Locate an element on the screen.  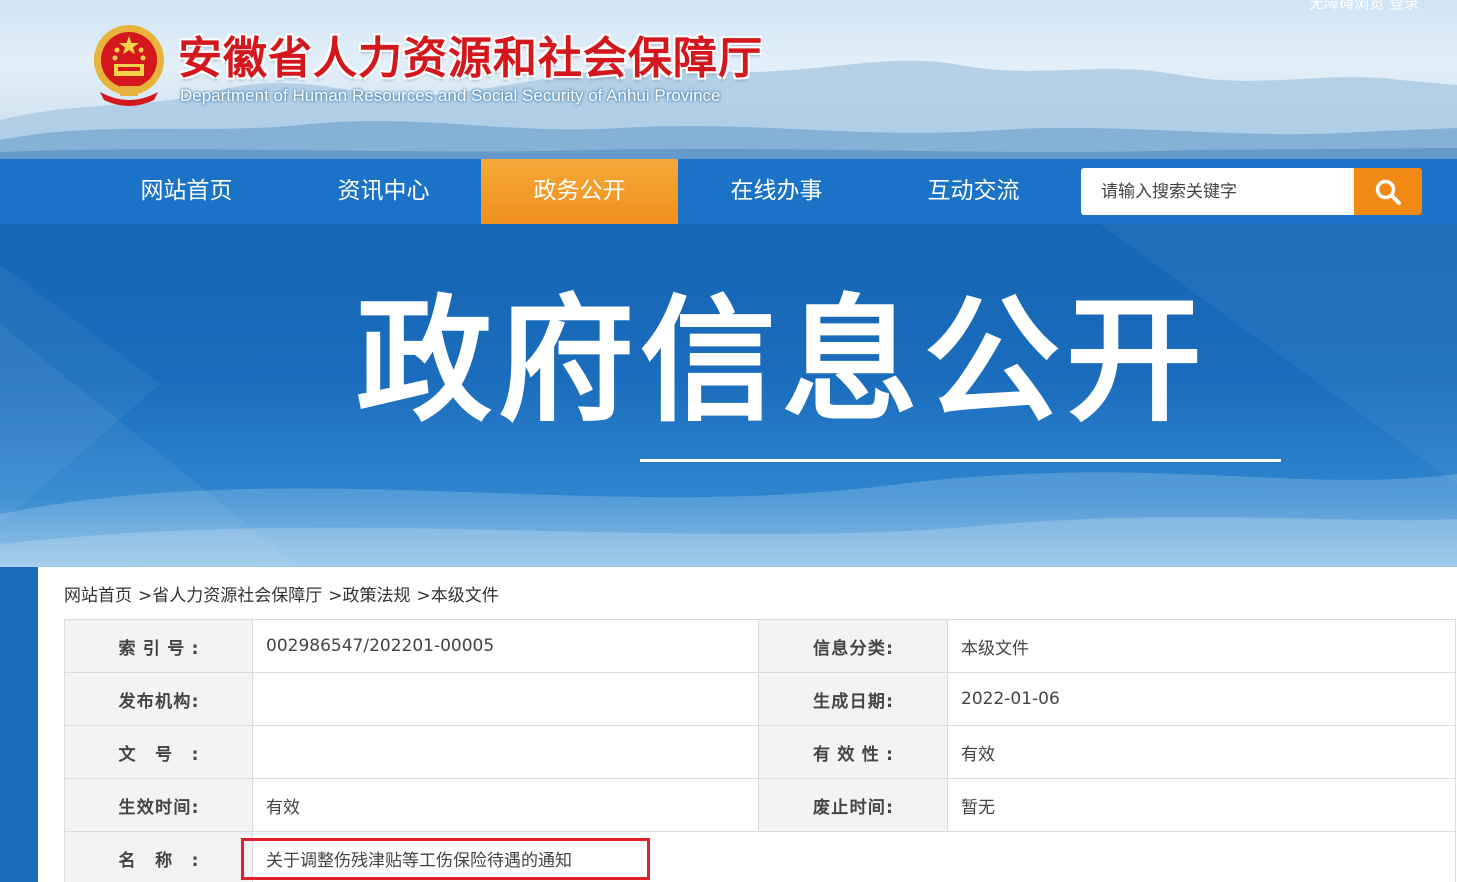
nav-item-online-services: 在线办事 is located at coordinates (776, 191).